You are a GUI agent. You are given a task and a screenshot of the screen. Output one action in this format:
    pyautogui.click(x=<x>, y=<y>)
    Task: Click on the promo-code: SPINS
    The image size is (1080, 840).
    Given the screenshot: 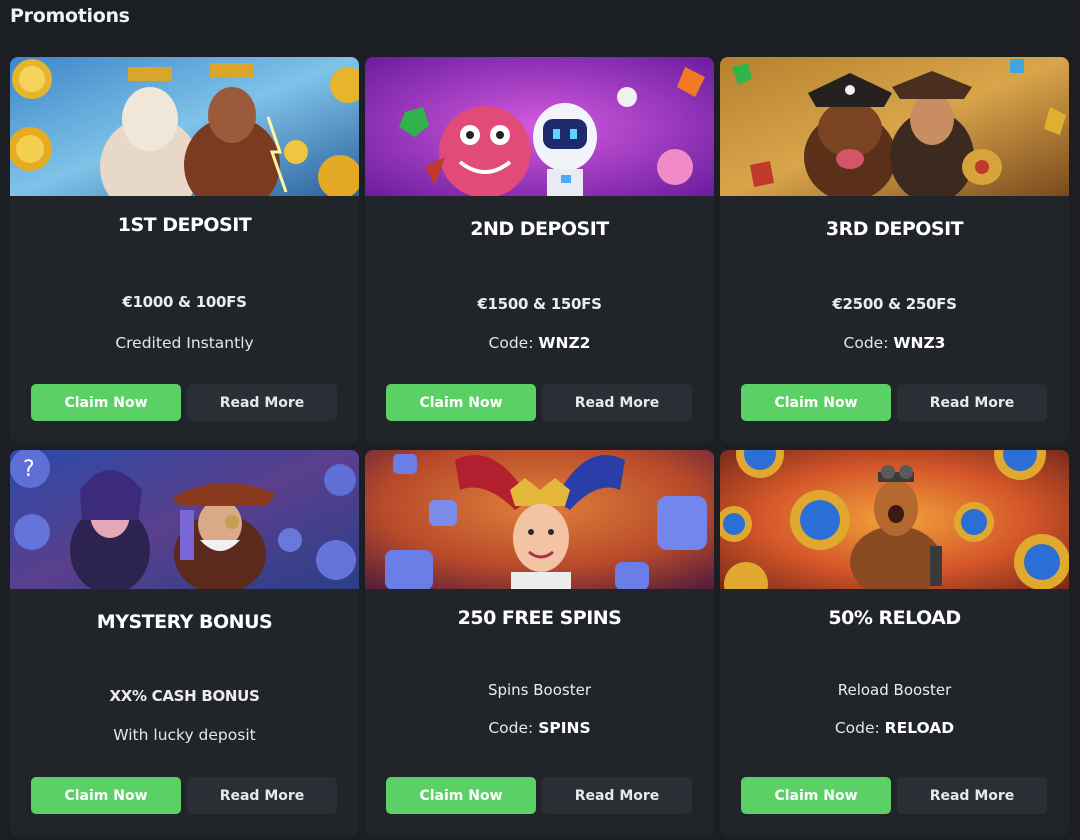 What is the action you would take?
    pyautogui.click(x=564, y=728)
    